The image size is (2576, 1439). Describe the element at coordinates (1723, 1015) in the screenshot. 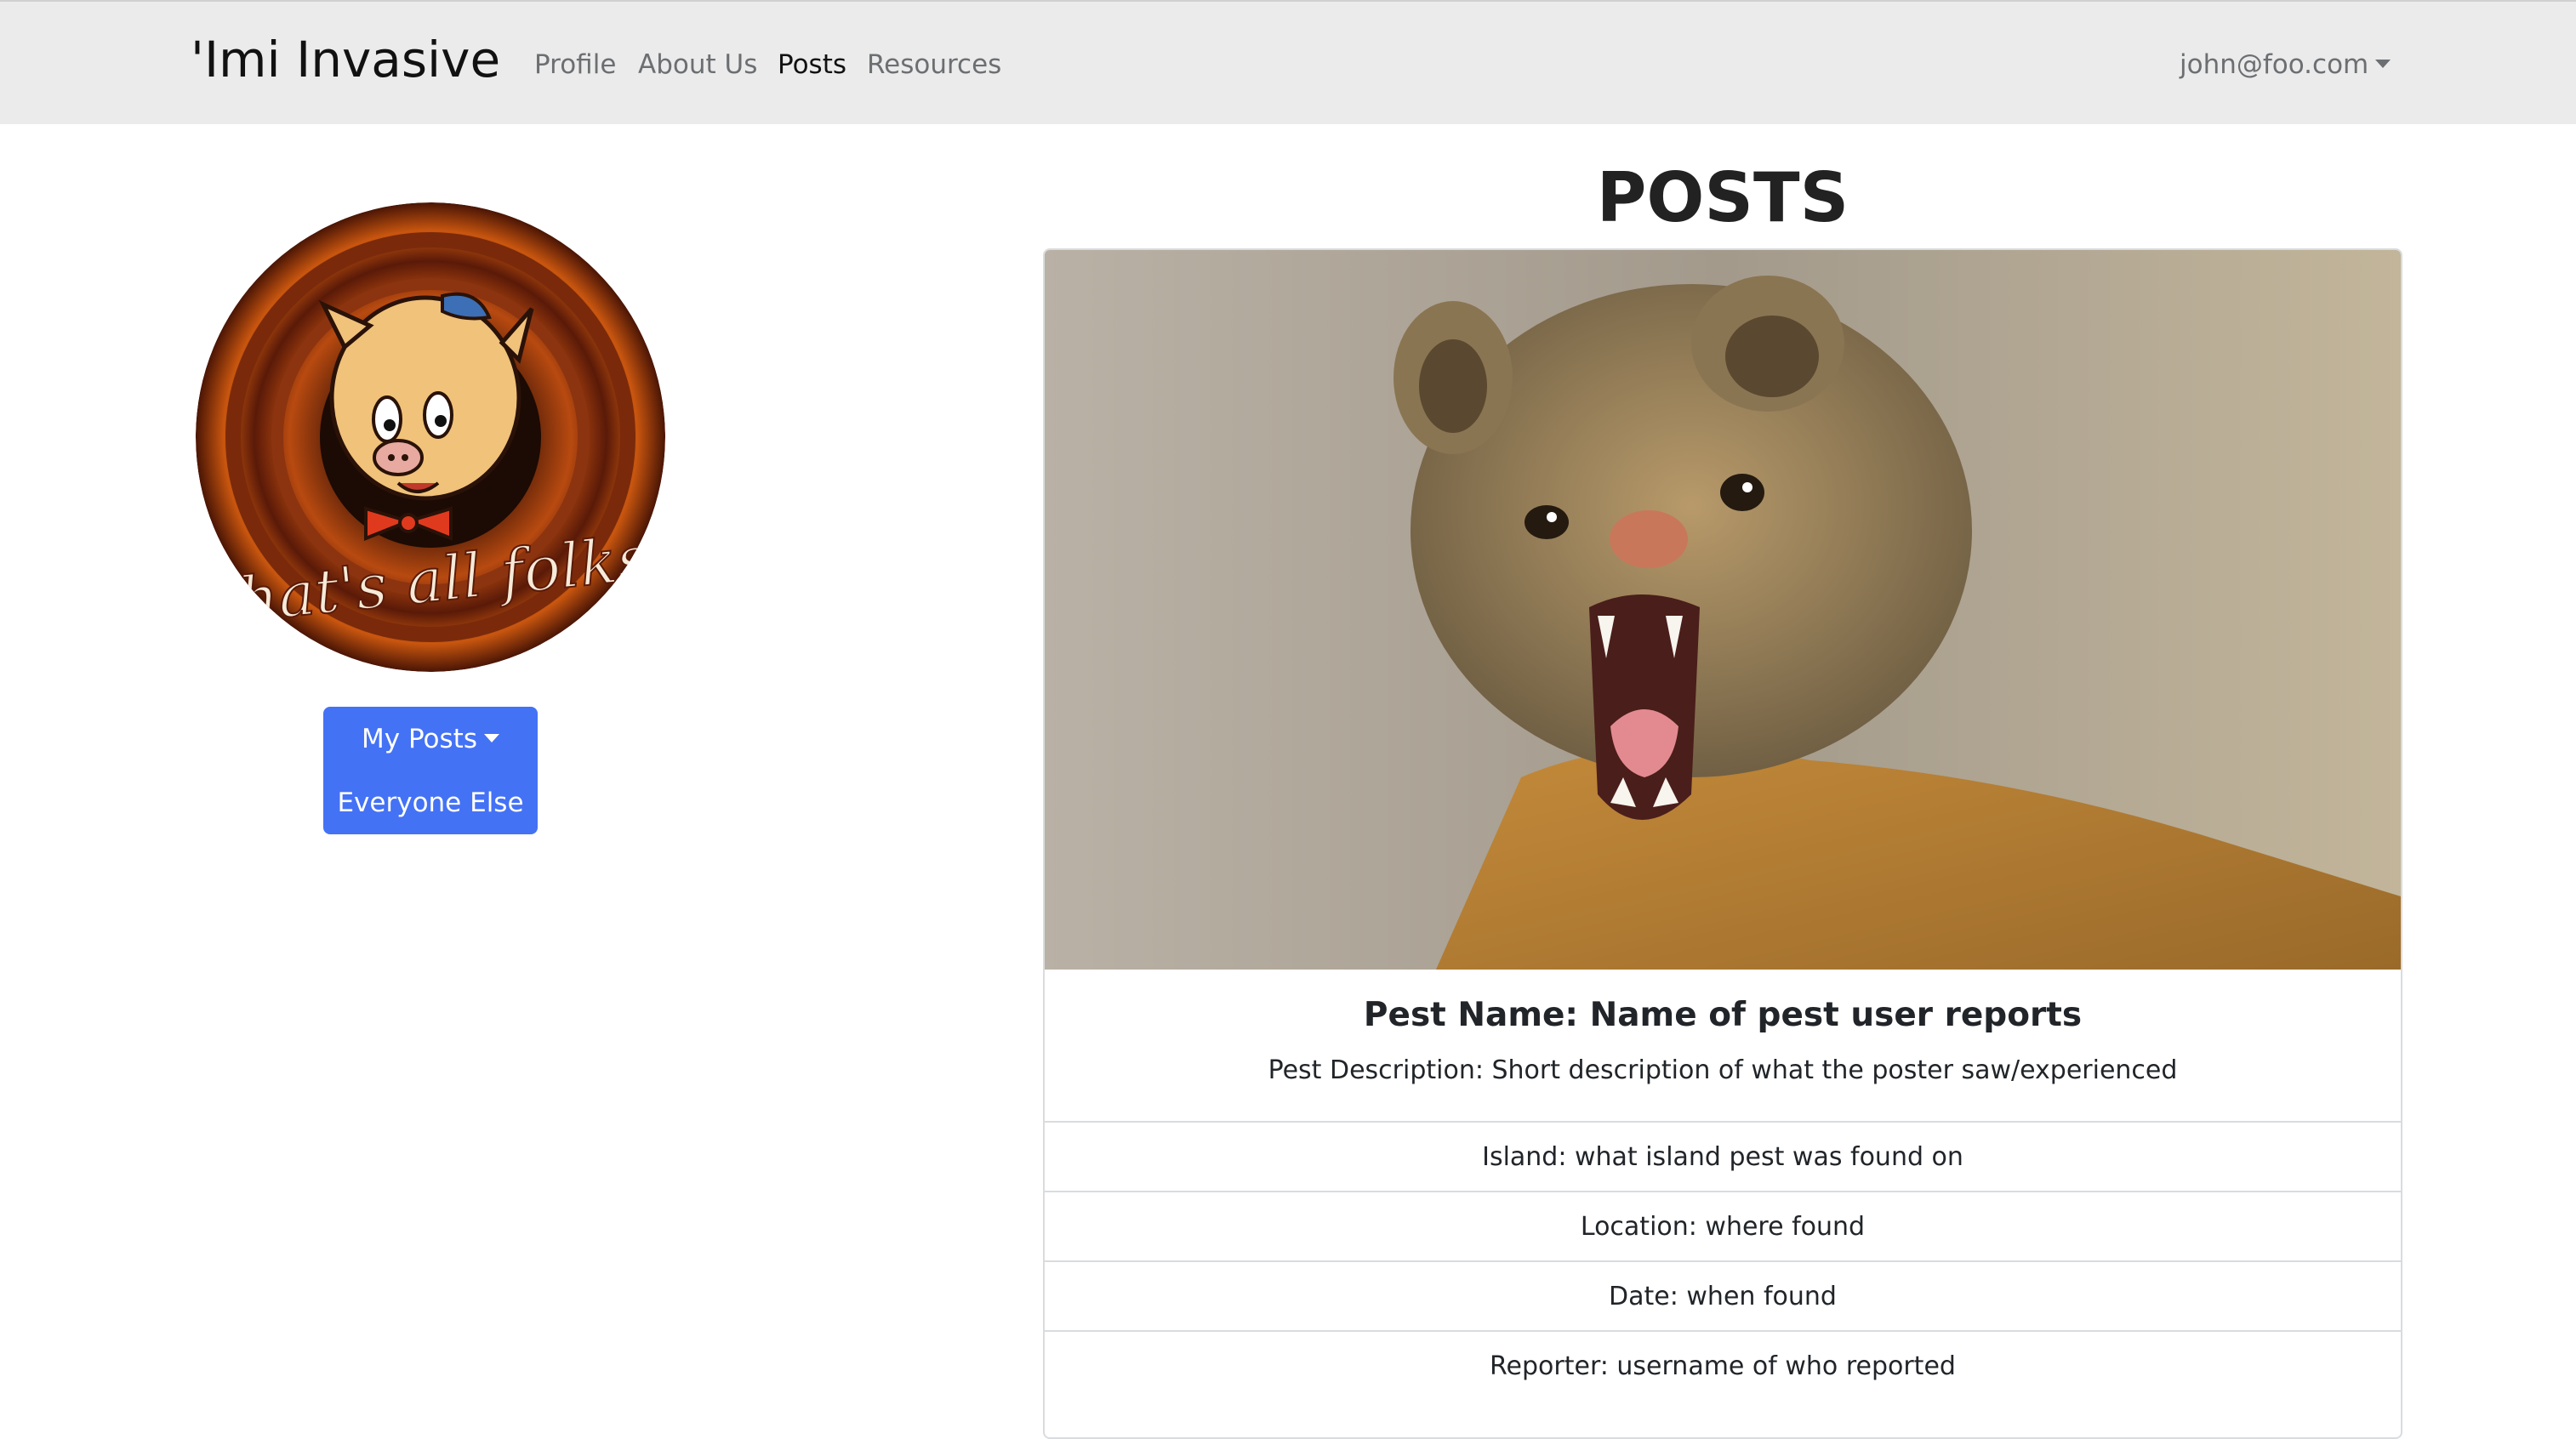

I see `post-title: Pest Name: Name of pest user reports` at that location.